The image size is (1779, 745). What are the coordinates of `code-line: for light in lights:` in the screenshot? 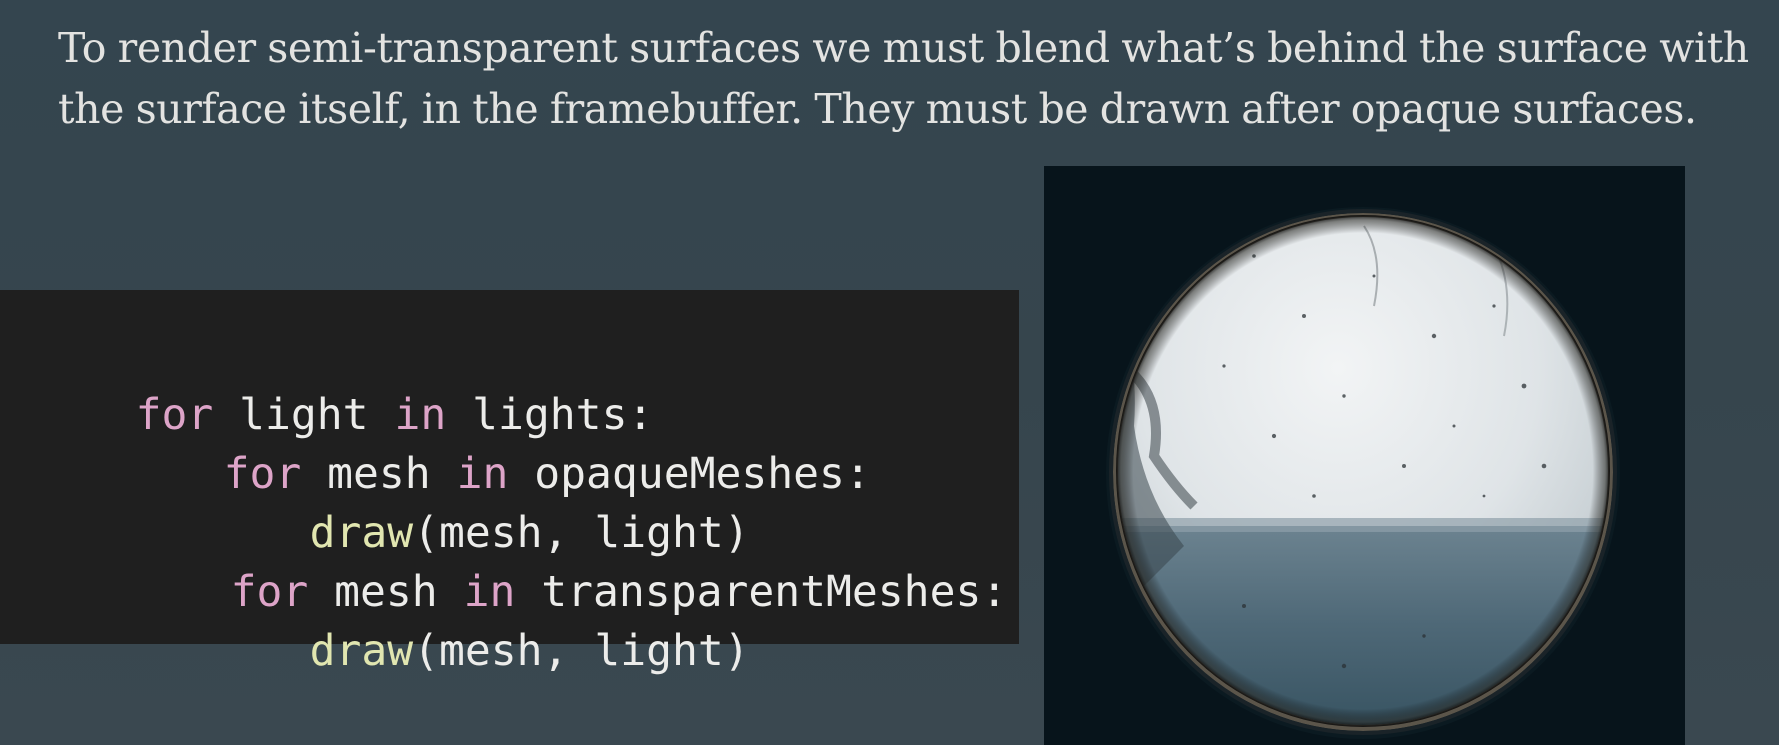 It's located at (343, 382).